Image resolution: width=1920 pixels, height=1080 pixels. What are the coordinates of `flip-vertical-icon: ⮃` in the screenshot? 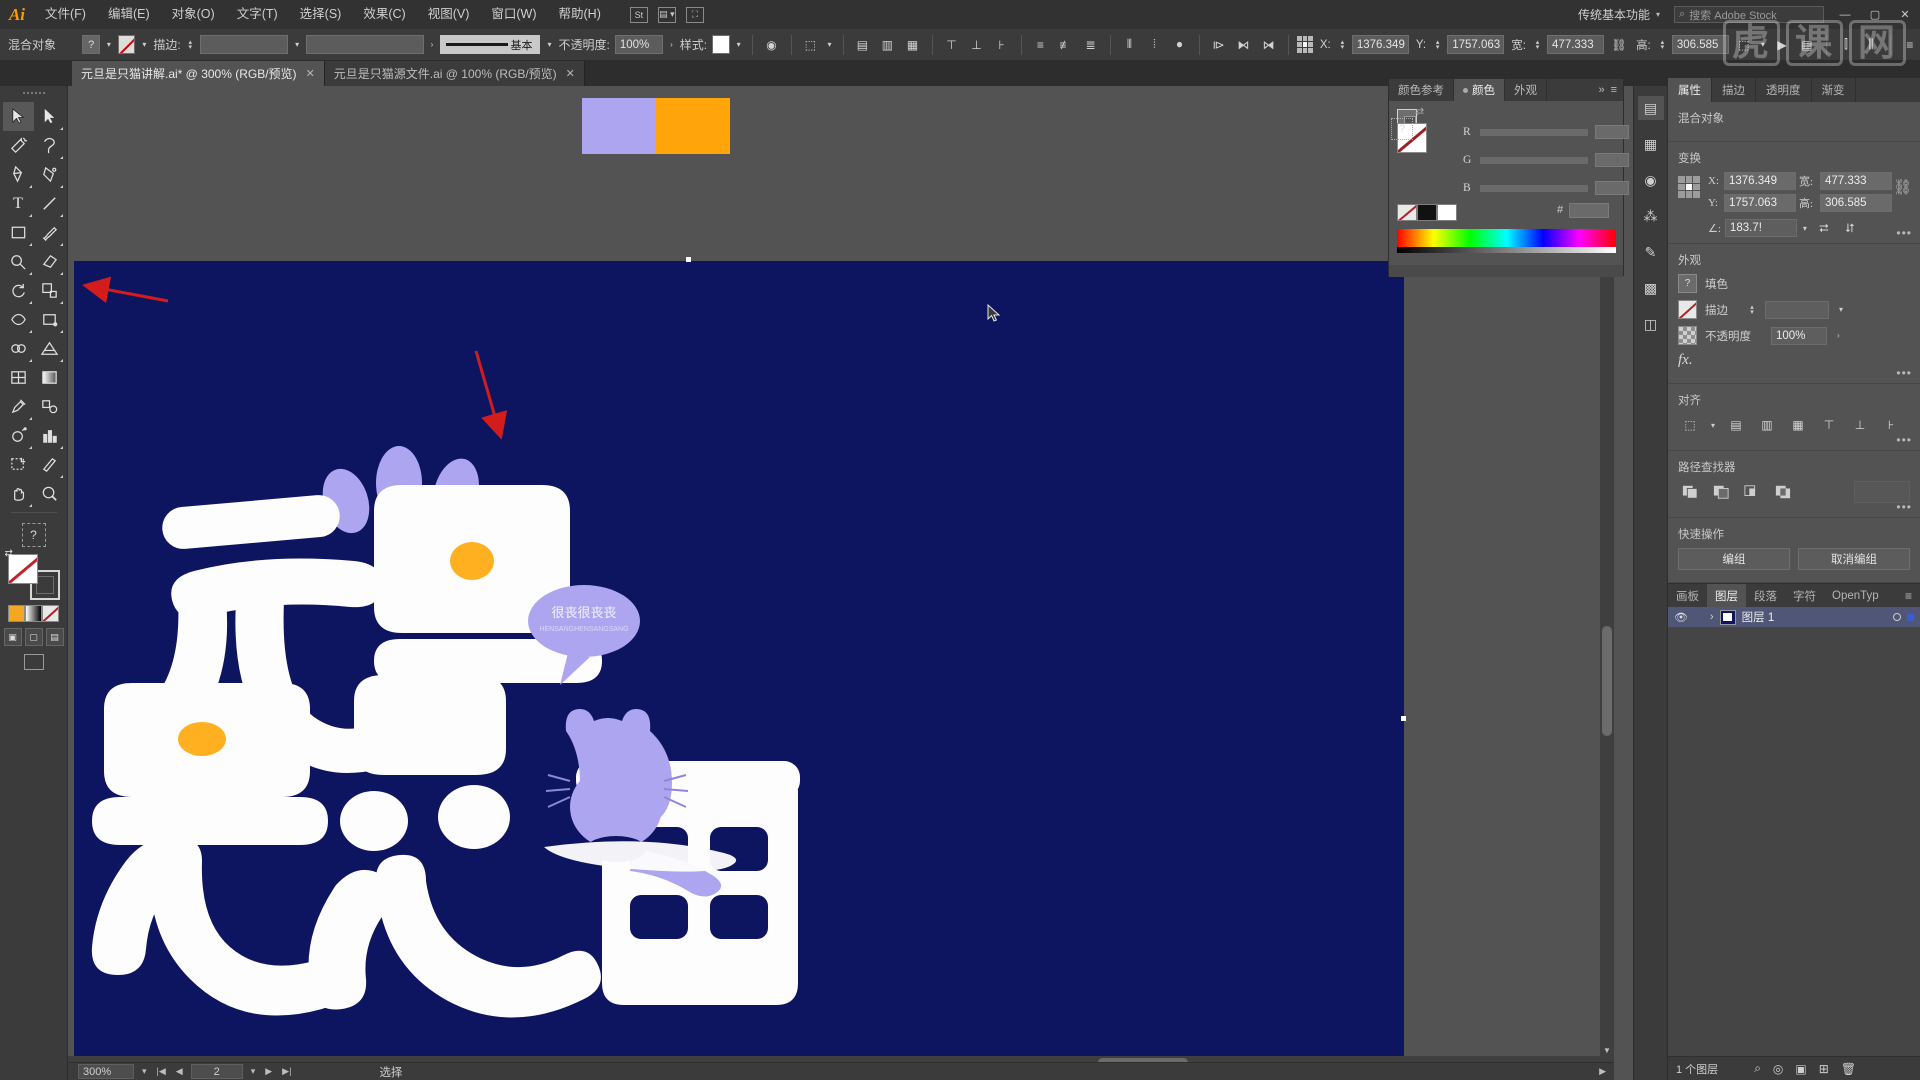 It's located at (1850, 228).